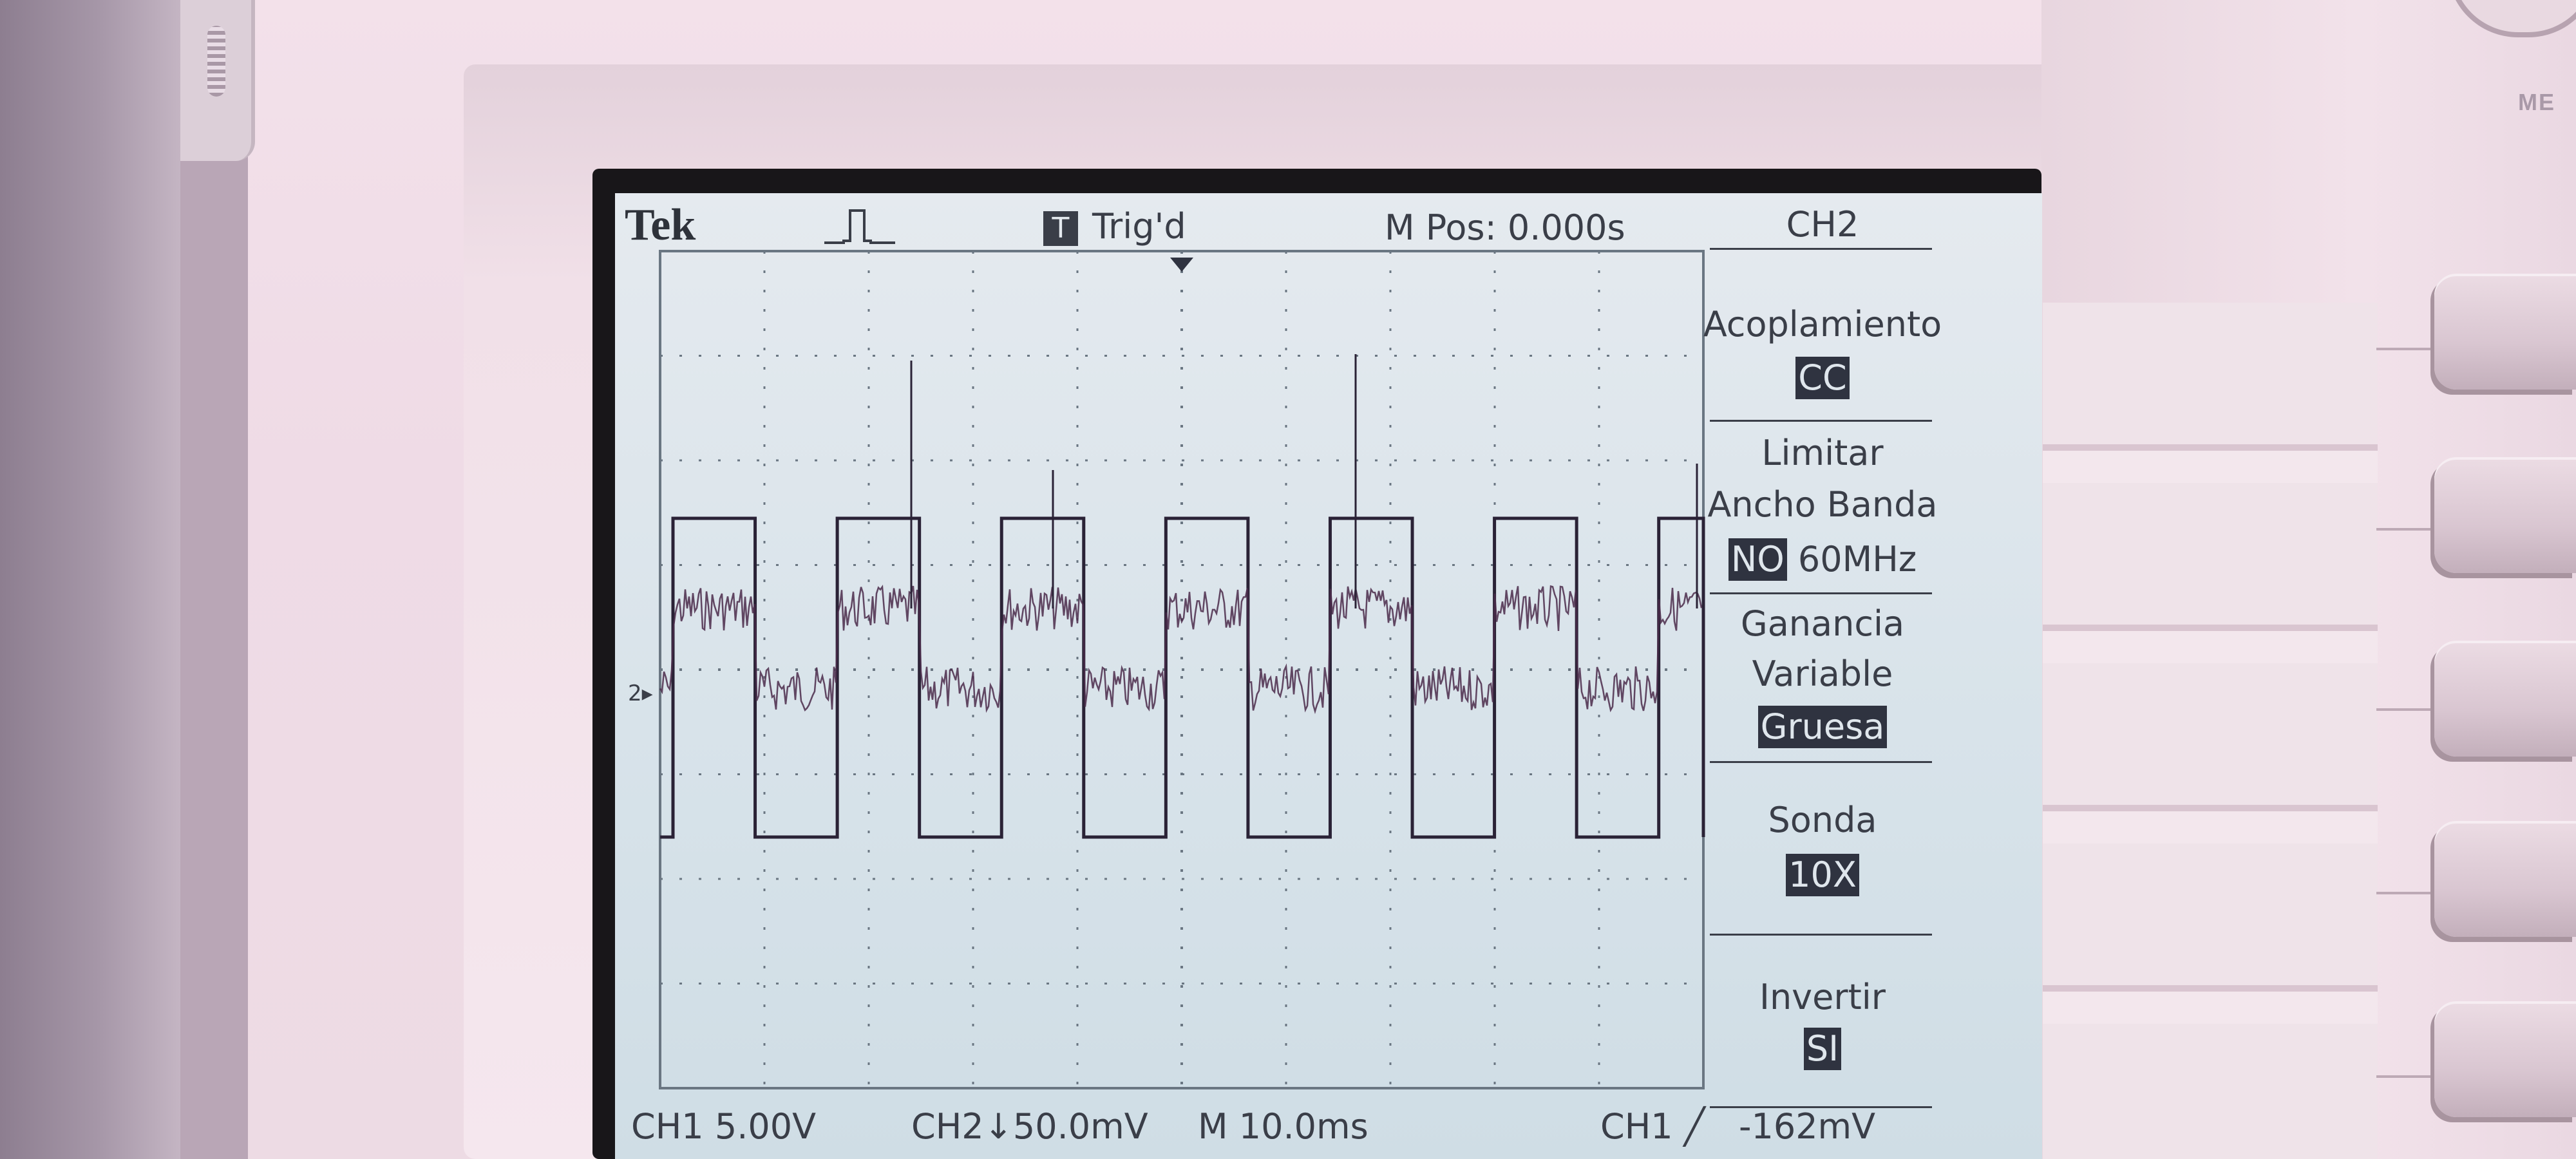  Describe the element at coordinates (1822, 674) in the screenshot. I see `gain-label-line2: Variable` at that location.